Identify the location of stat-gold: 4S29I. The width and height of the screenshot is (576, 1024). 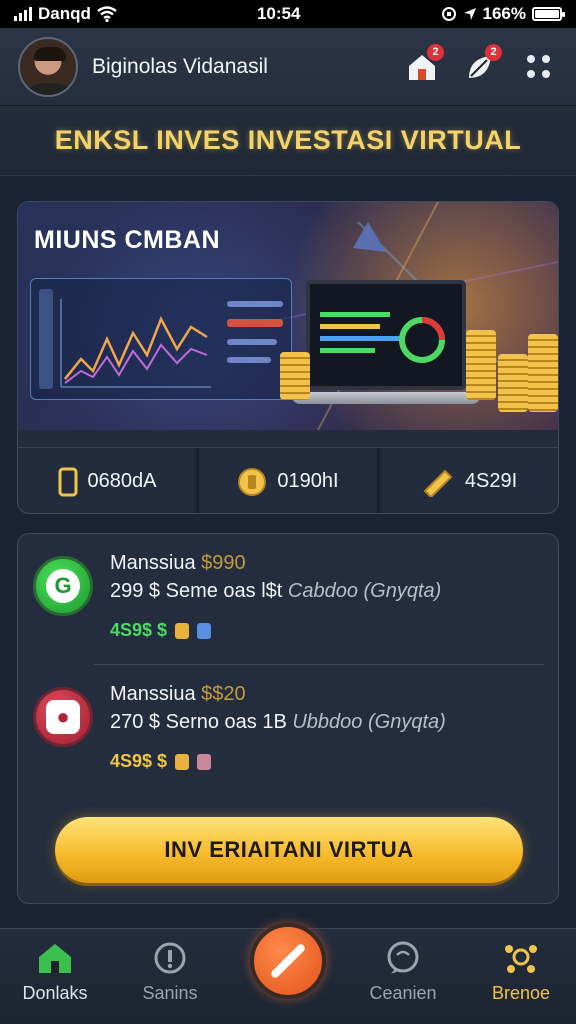
(469, 480).